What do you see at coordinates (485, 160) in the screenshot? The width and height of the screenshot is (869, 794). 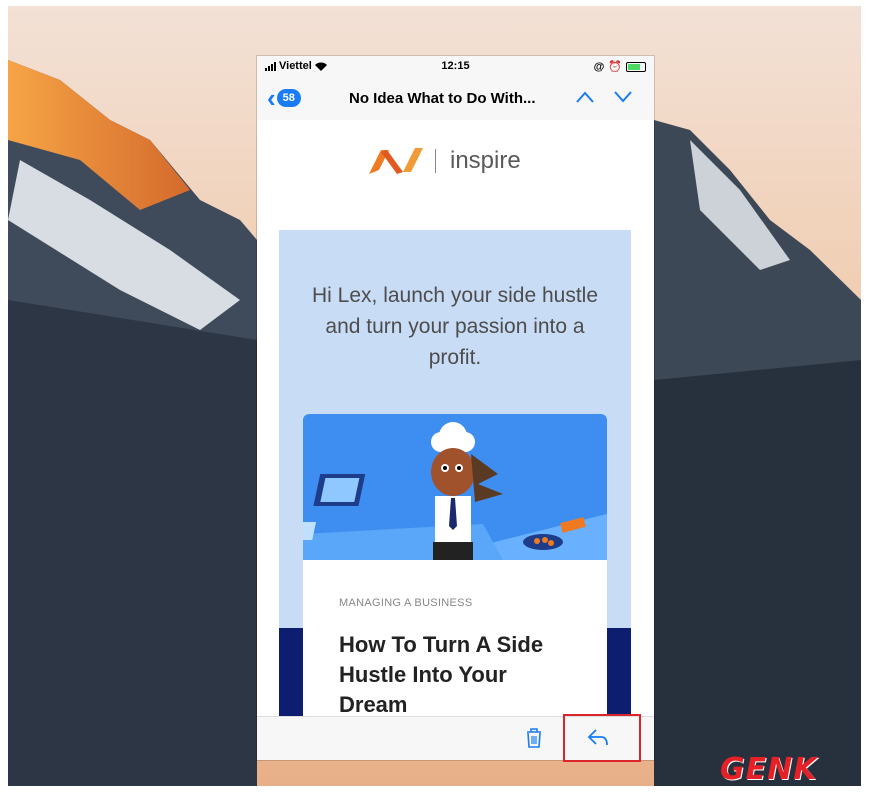 I see `logo-text: inspire` at bounding box center [485, 160].